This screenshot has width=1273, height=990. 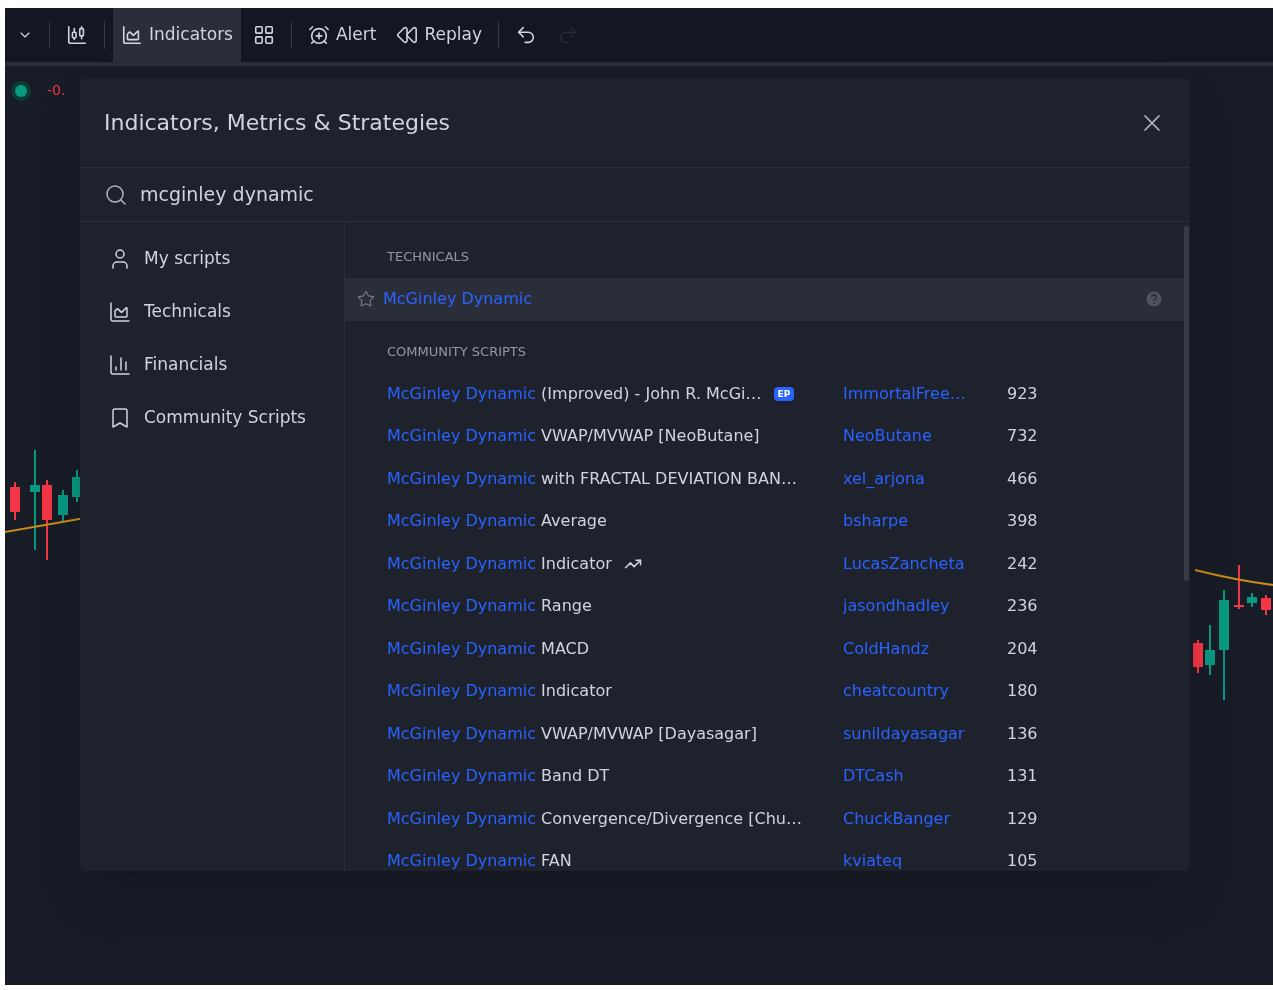 What do you see at coordinates (226, 258) in the screenshot?
I see `category-item: My scripts` at bounding box center [226, 258].